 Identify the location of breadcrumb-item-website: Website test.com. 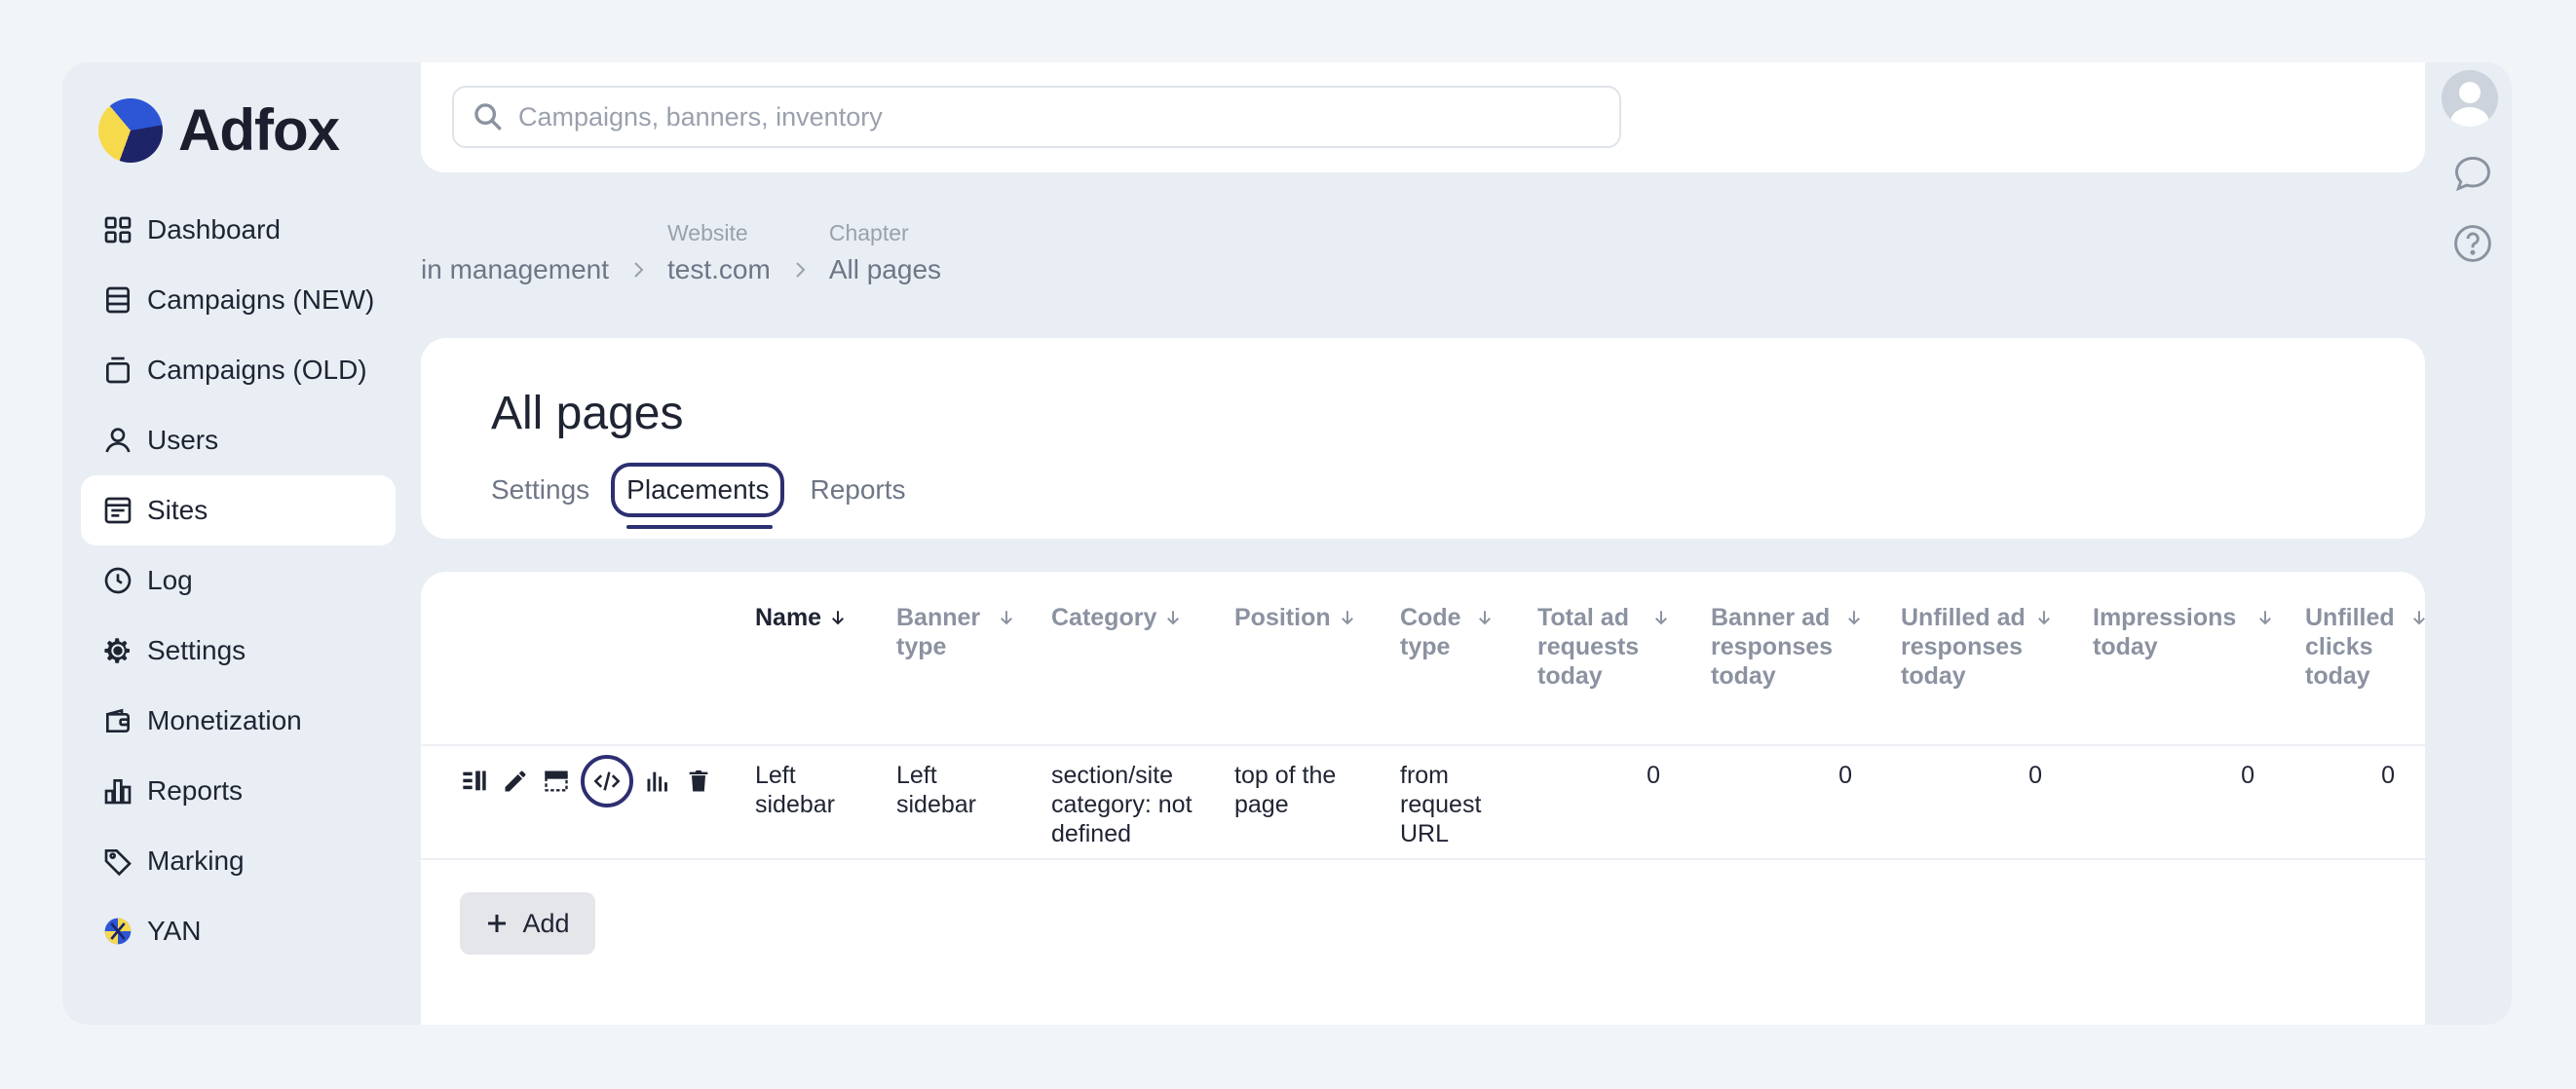
(719, 252).